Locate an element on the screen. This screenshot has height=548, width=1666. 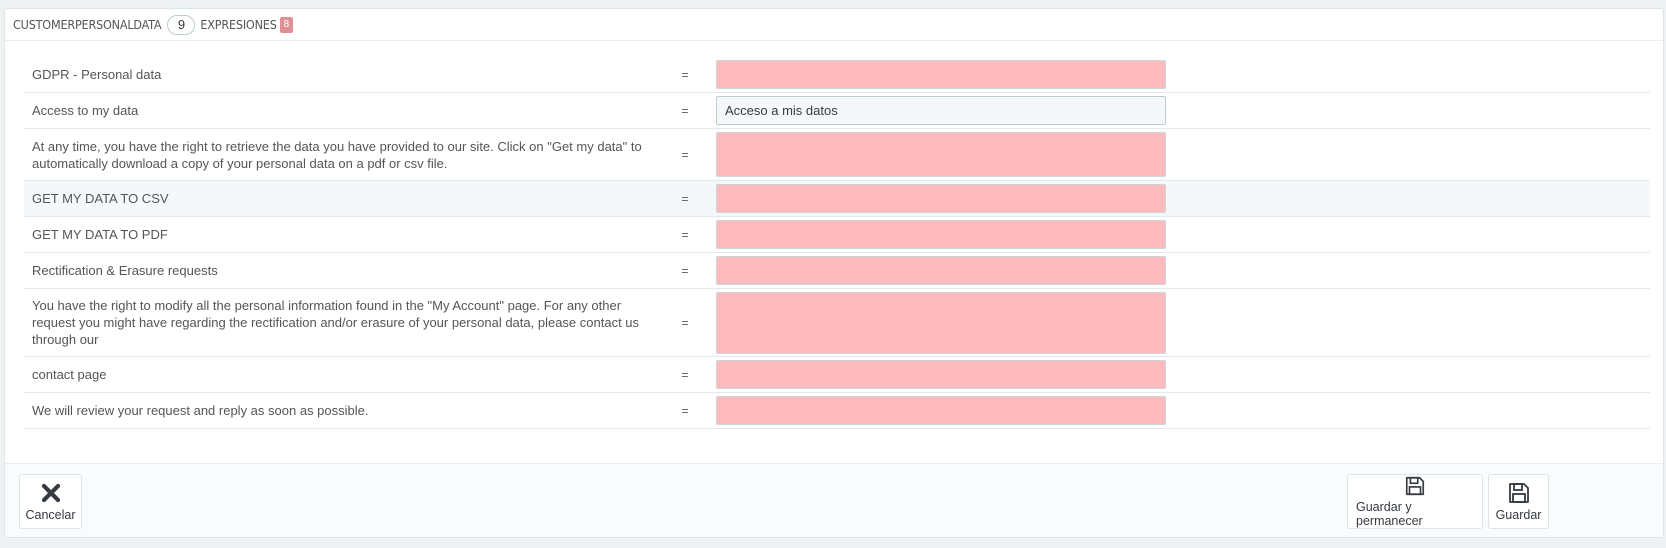
table-row: Rectification & Erasure requests = is located at coordinates (837, 271).